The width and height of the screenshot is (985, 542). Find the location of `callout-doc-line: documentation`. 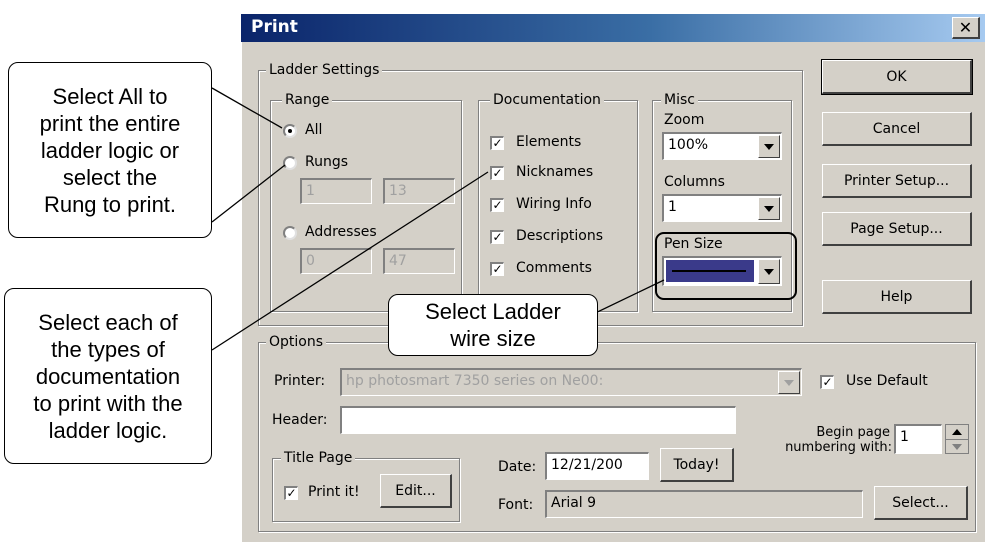

callout-doc-line: documentation is located at coordinates (108, 376).